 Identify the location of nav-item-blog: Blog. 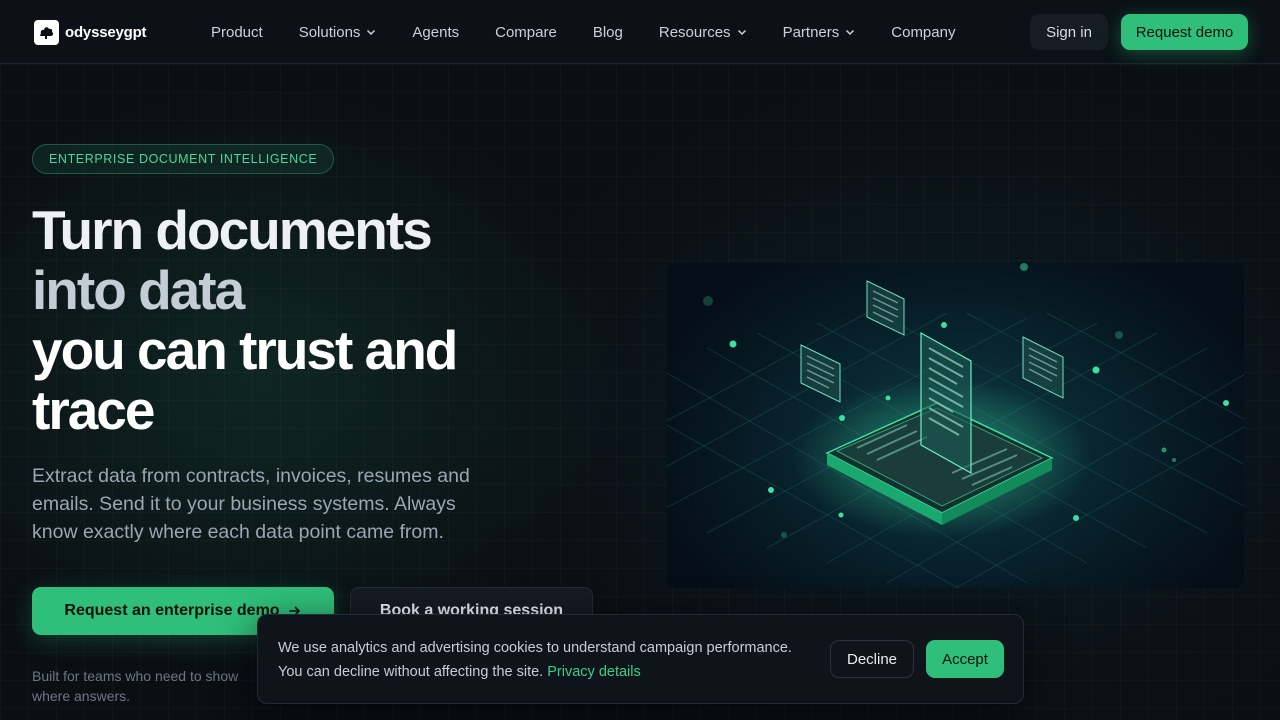
(608, 32).